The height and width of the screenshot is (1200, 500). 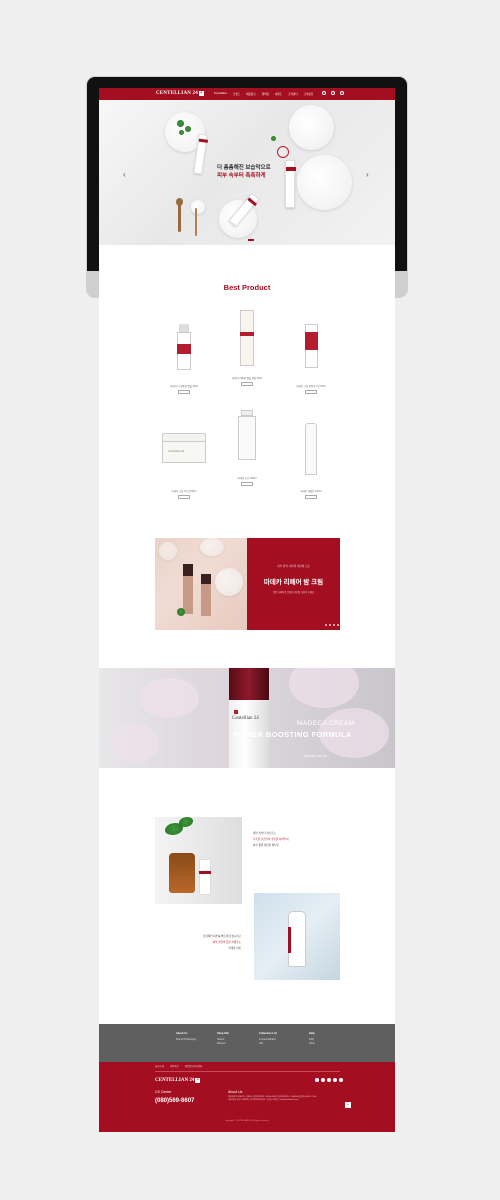 I want to click on hero-line-1: 더 촘촘해진 보습막으로, so click(x=244, y=168).